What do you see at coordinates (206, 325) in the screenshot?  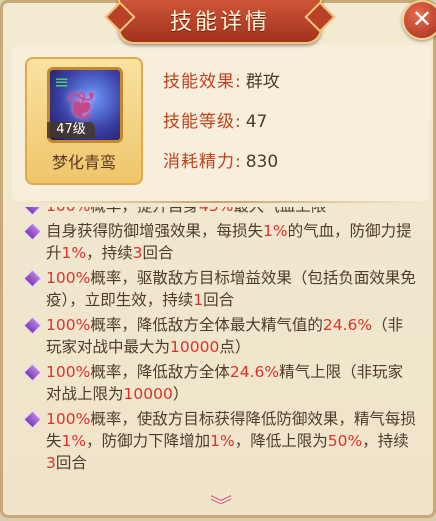 I see `effect-text: 概率，降低敌方全体最大精气值的` at bounding box center [206, 325].